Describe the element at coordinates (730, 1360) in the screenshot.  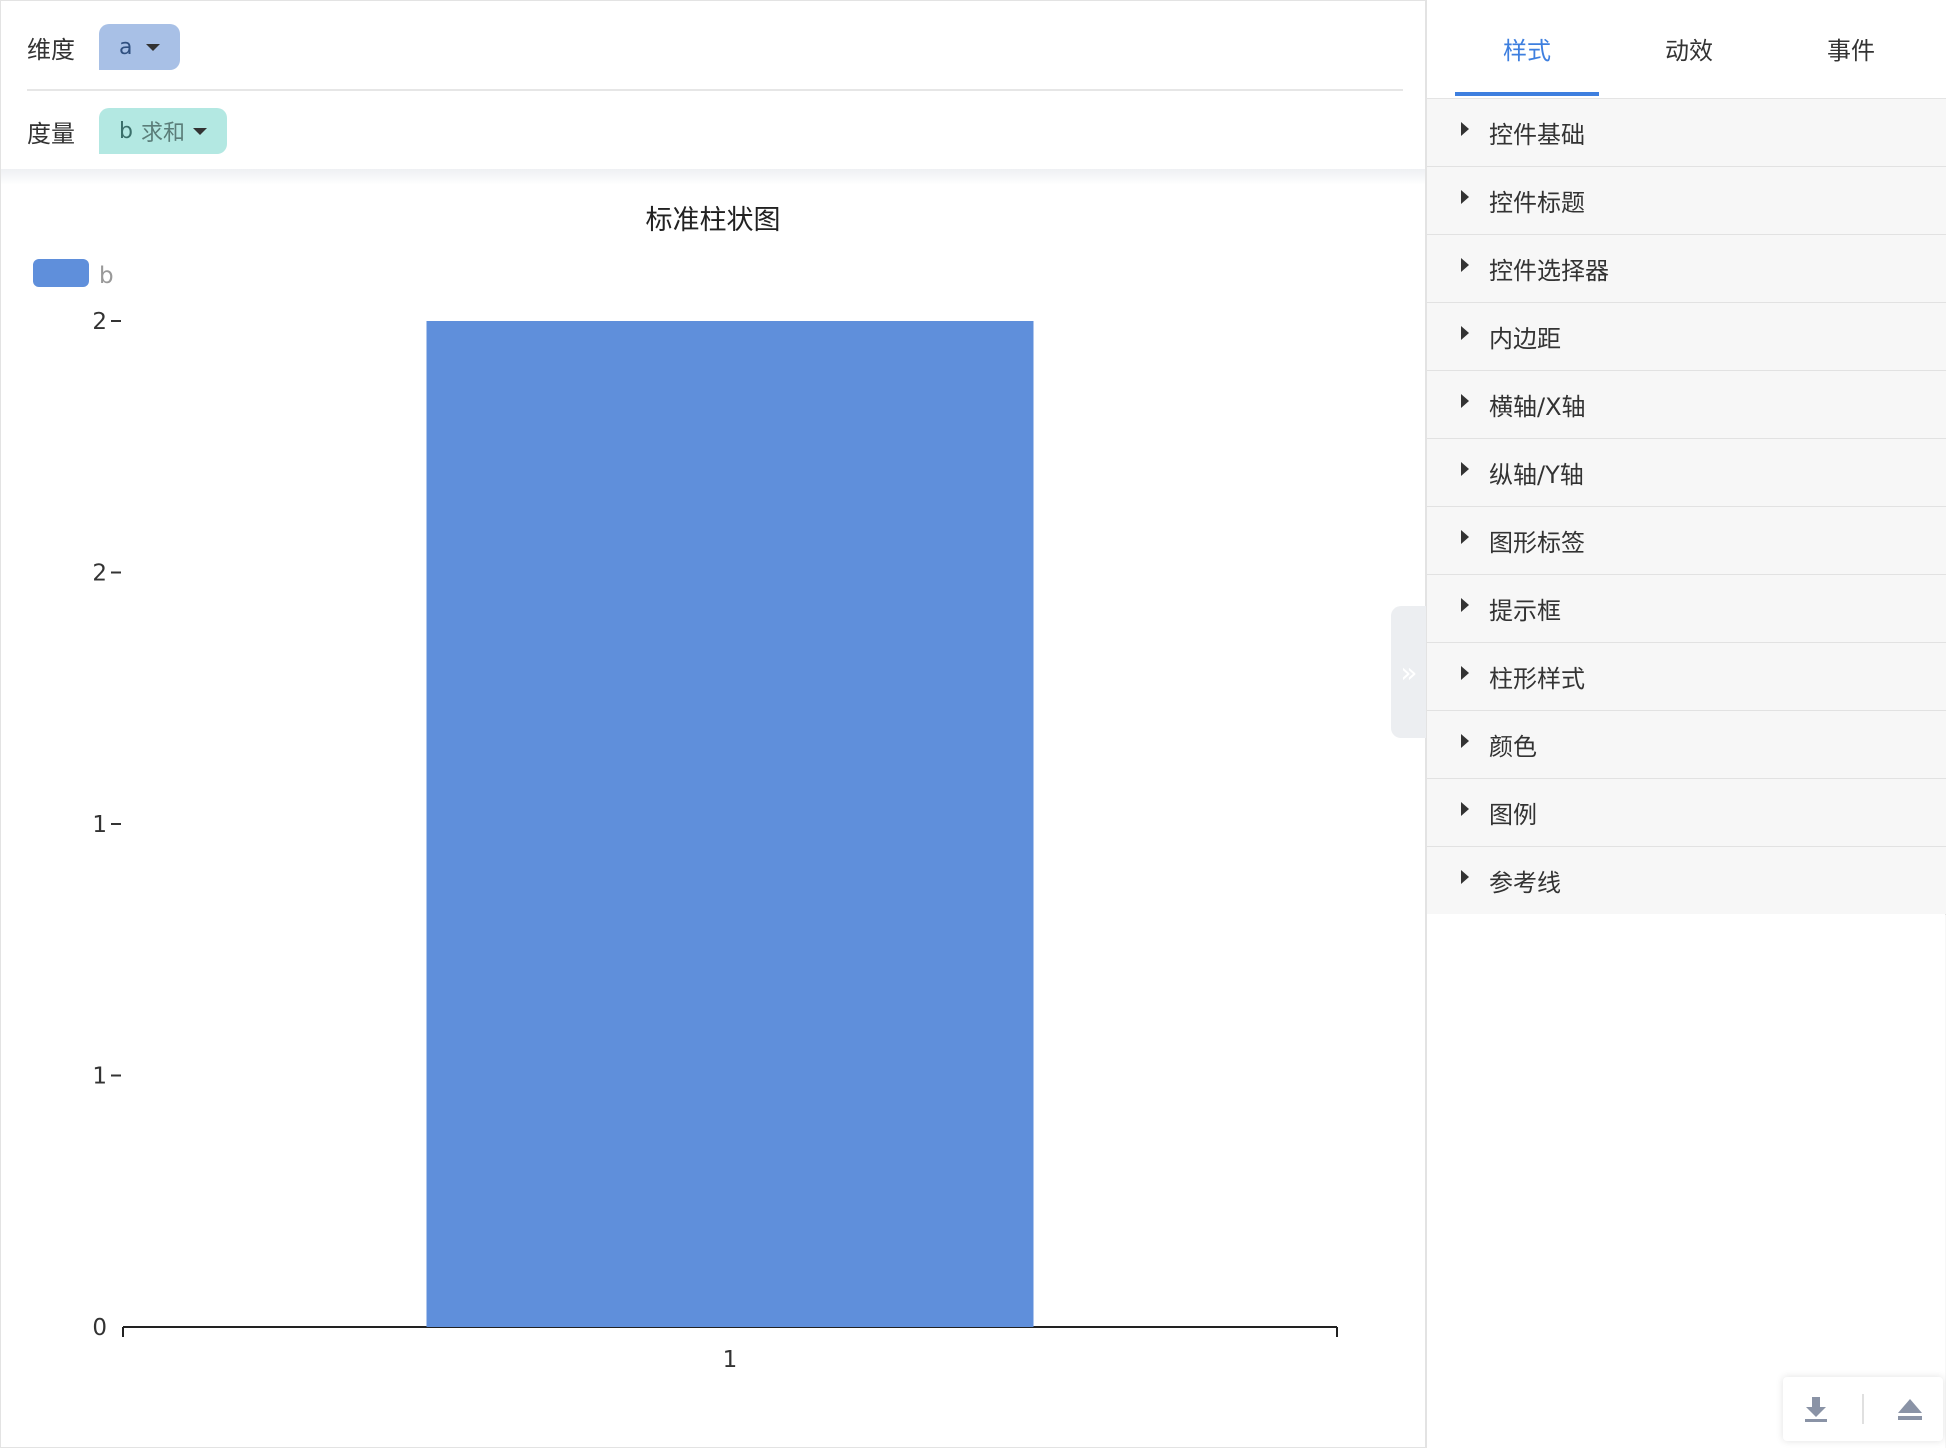
I see `x-tick-label: 1` at that location.